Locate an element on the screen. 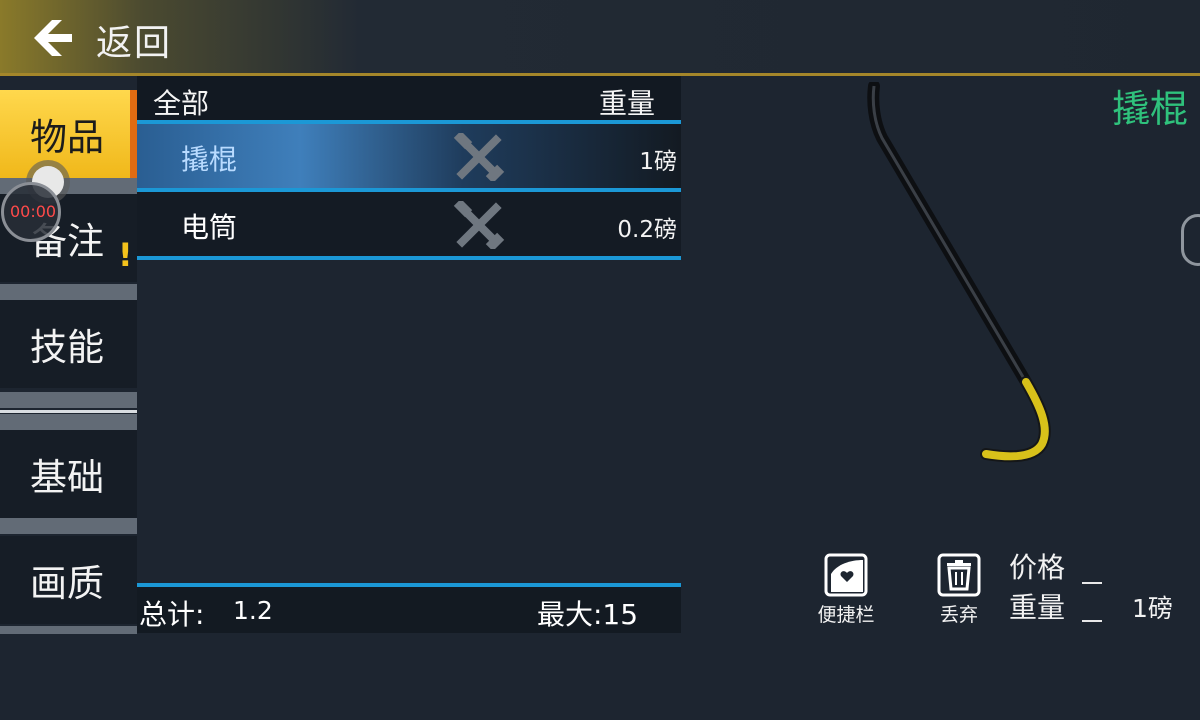  price-value-placeholder is located at coordinates (1092, 583).